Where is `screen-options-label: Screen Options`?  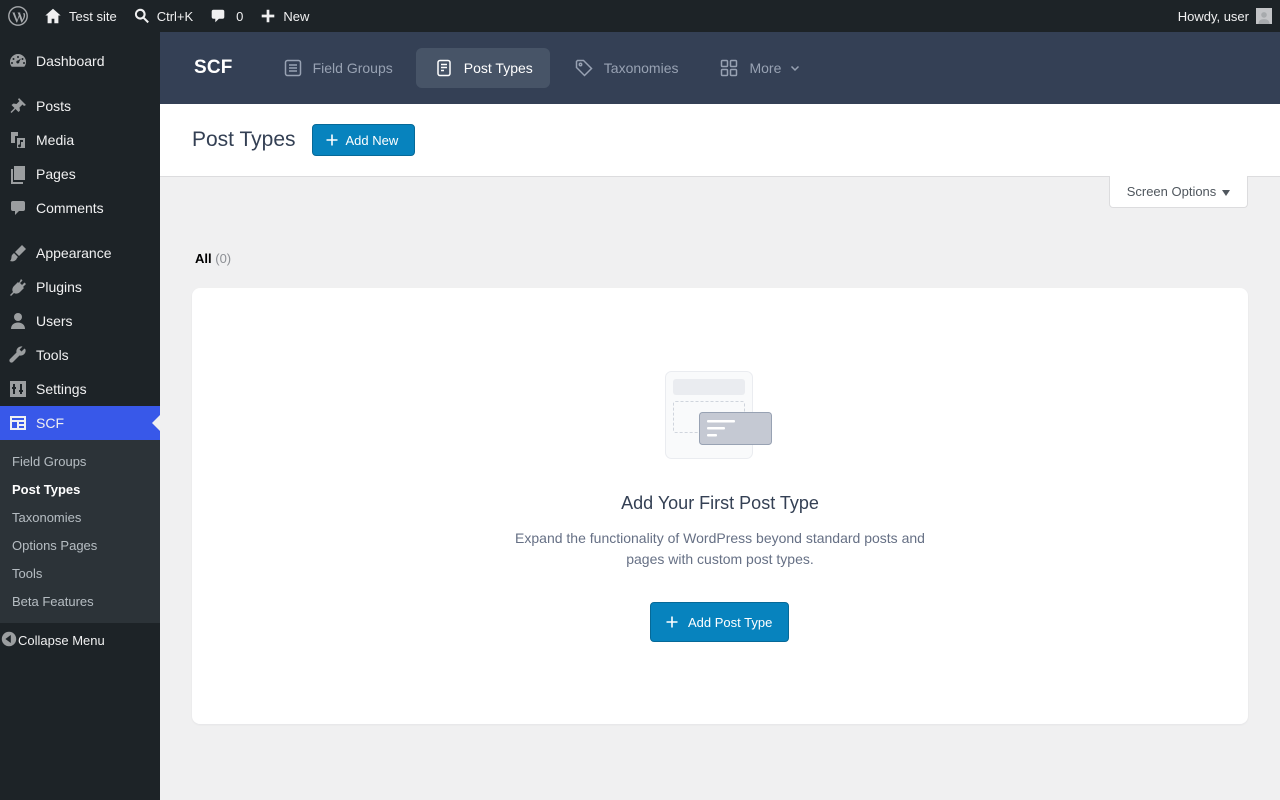
screen-options-label: Screen Options is located at coordinates (1171, 191).